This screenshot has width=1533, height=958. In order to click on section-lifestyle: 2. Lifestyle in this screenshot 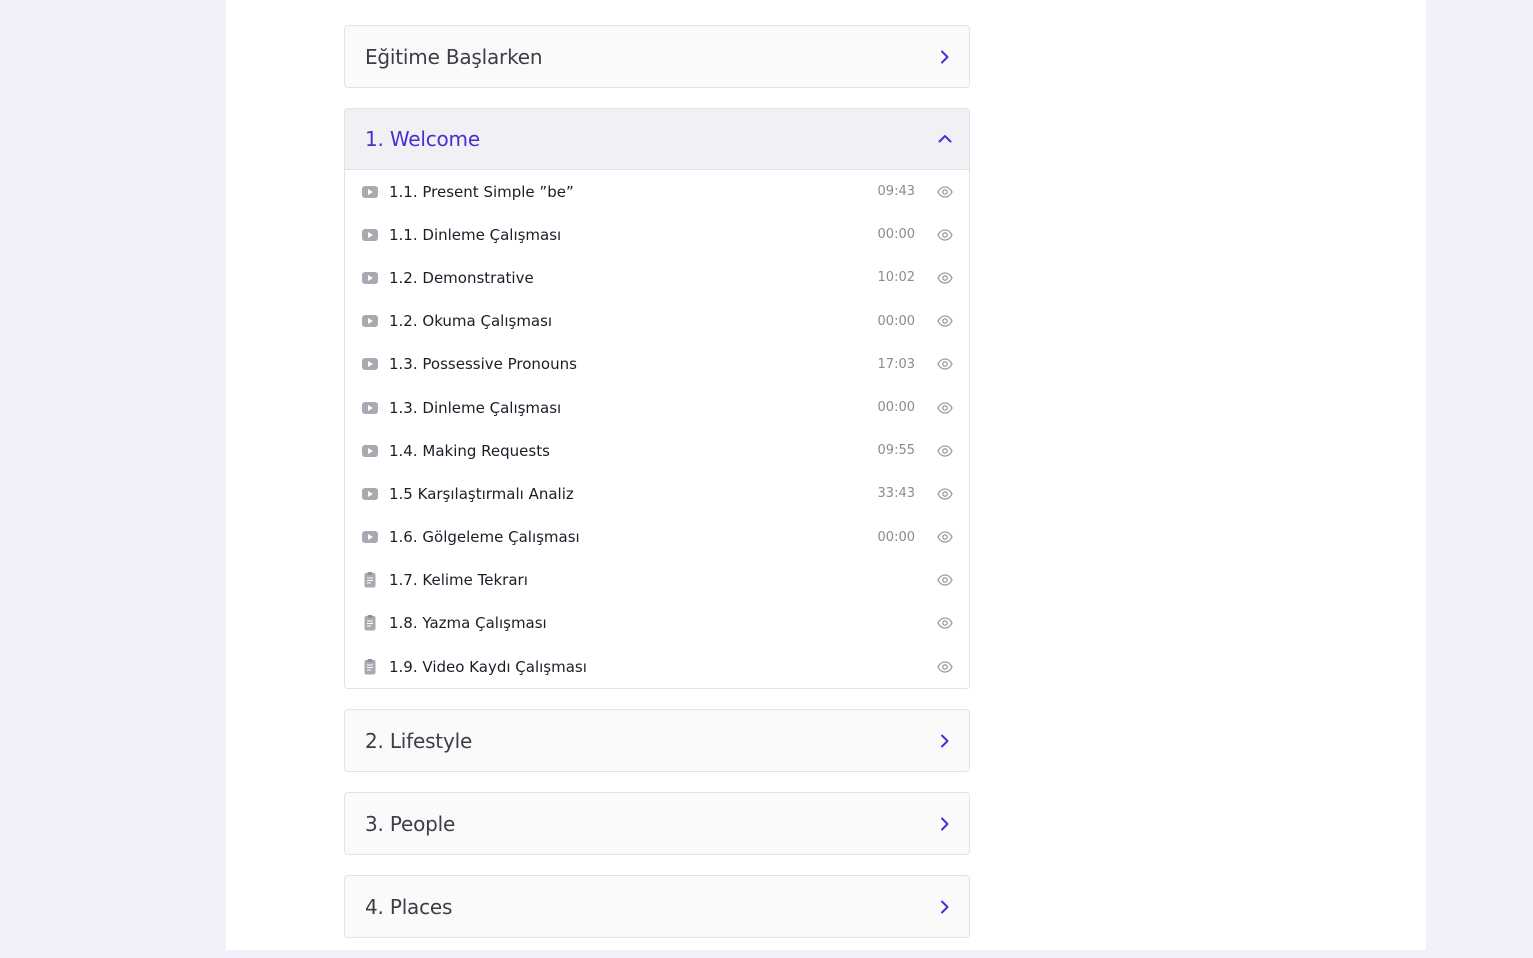, I will do `click(657, 741)`.